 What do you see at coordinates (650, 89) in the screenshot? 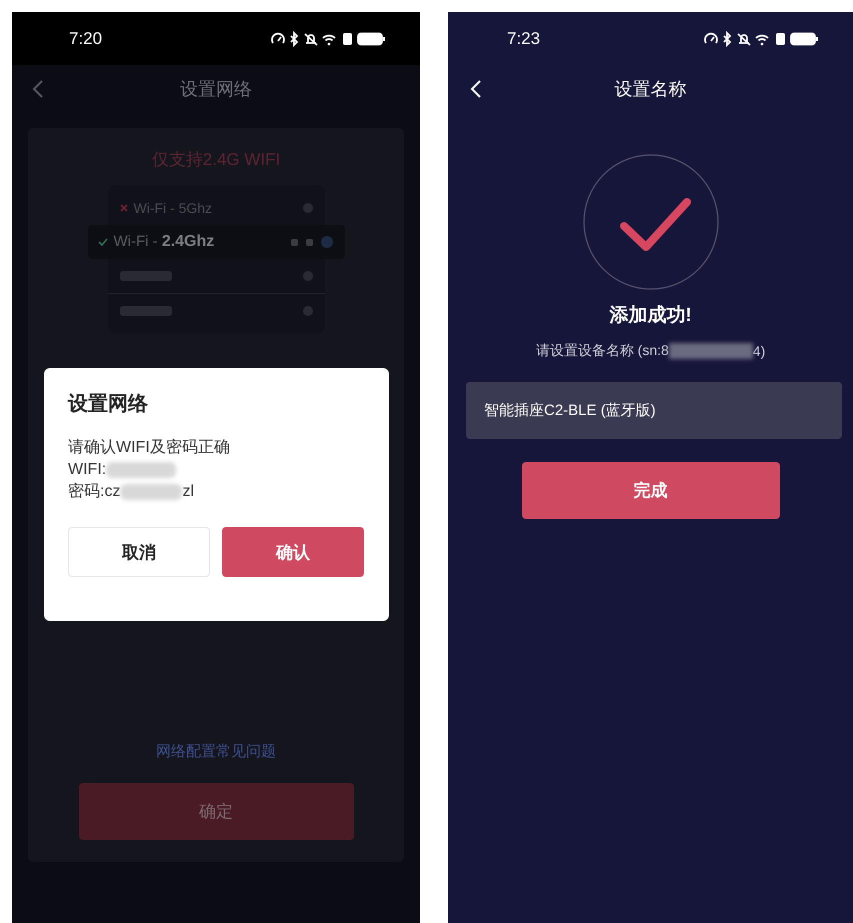
I see `page-title: 设置名称` at bounding box center [650, 89].